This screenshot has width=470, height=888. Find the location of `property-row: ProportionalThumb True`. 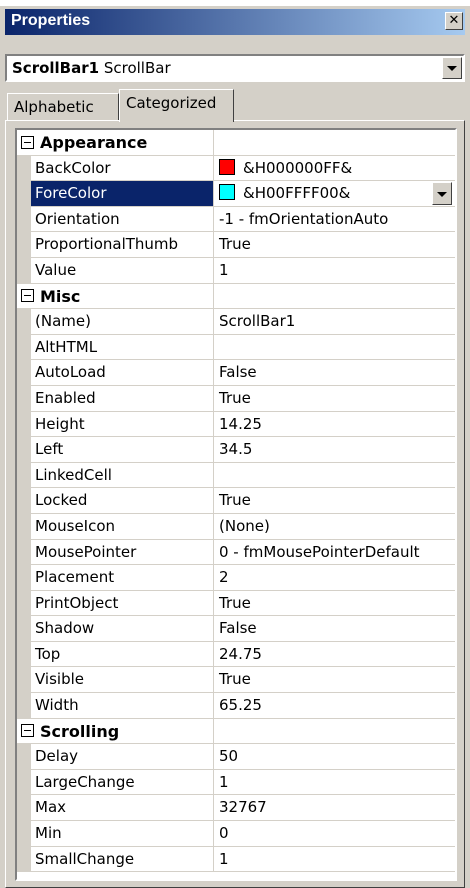

property-row: ProportionalThumb True is located at coordinates (236, 245).